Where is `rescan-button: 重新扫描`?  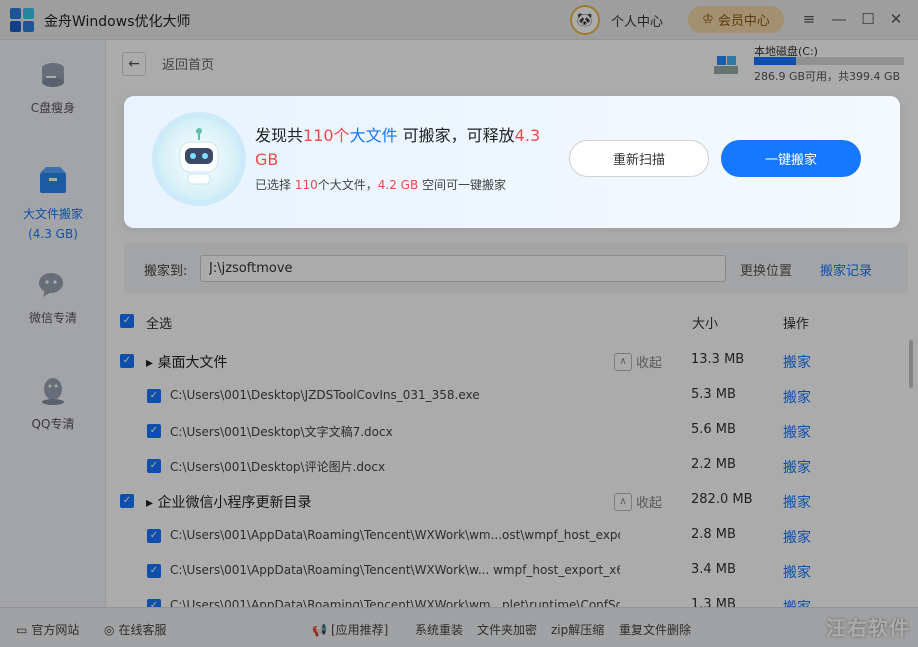 rescan-button: 重新扫描 is located at coordinates (639, 158).